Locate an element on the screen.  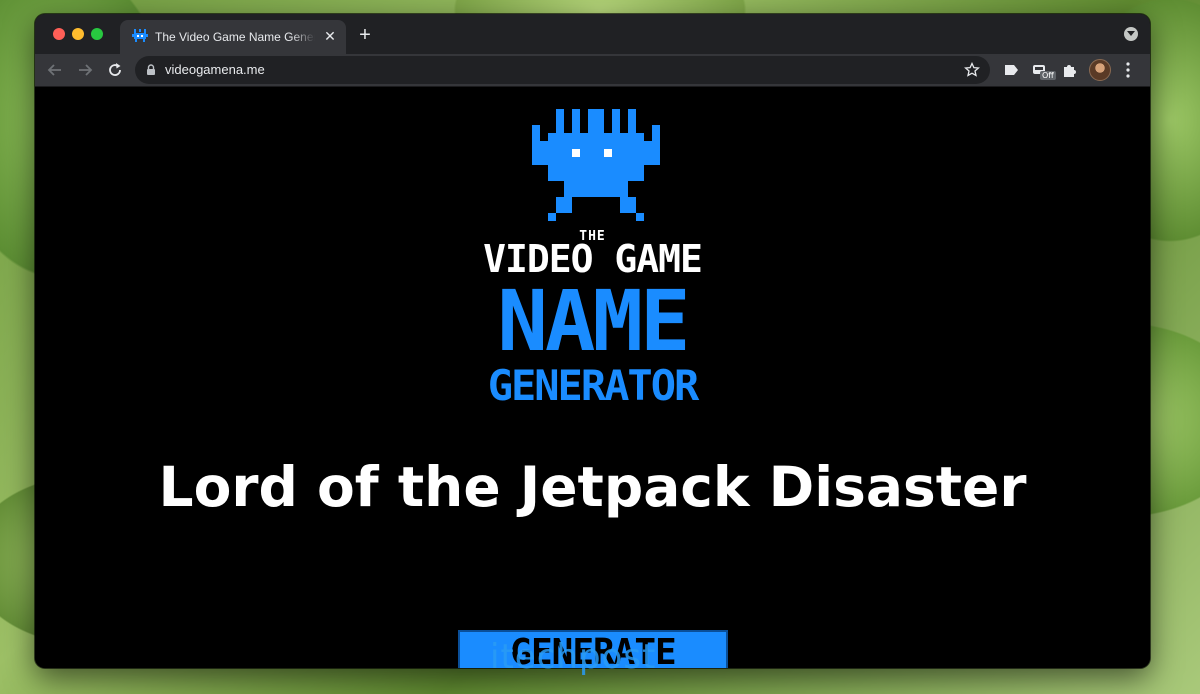
logo-generator-text: GENERATOR is located at coordinates (593, 385).